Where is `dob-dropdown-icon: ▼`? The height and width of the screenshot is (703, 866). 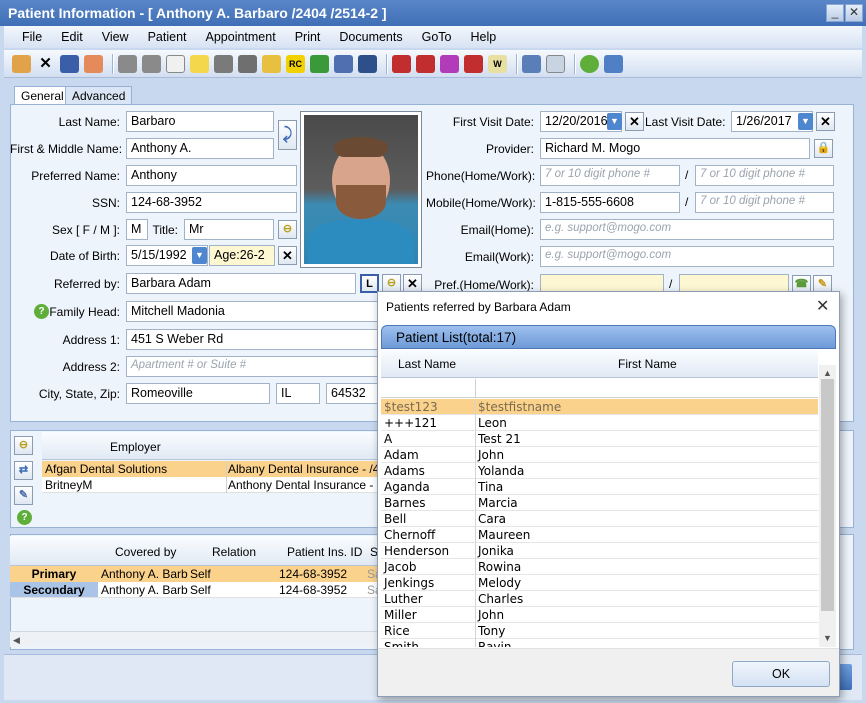
dob-dropdown-icon: ▼ is located at coordinates (199, 255).